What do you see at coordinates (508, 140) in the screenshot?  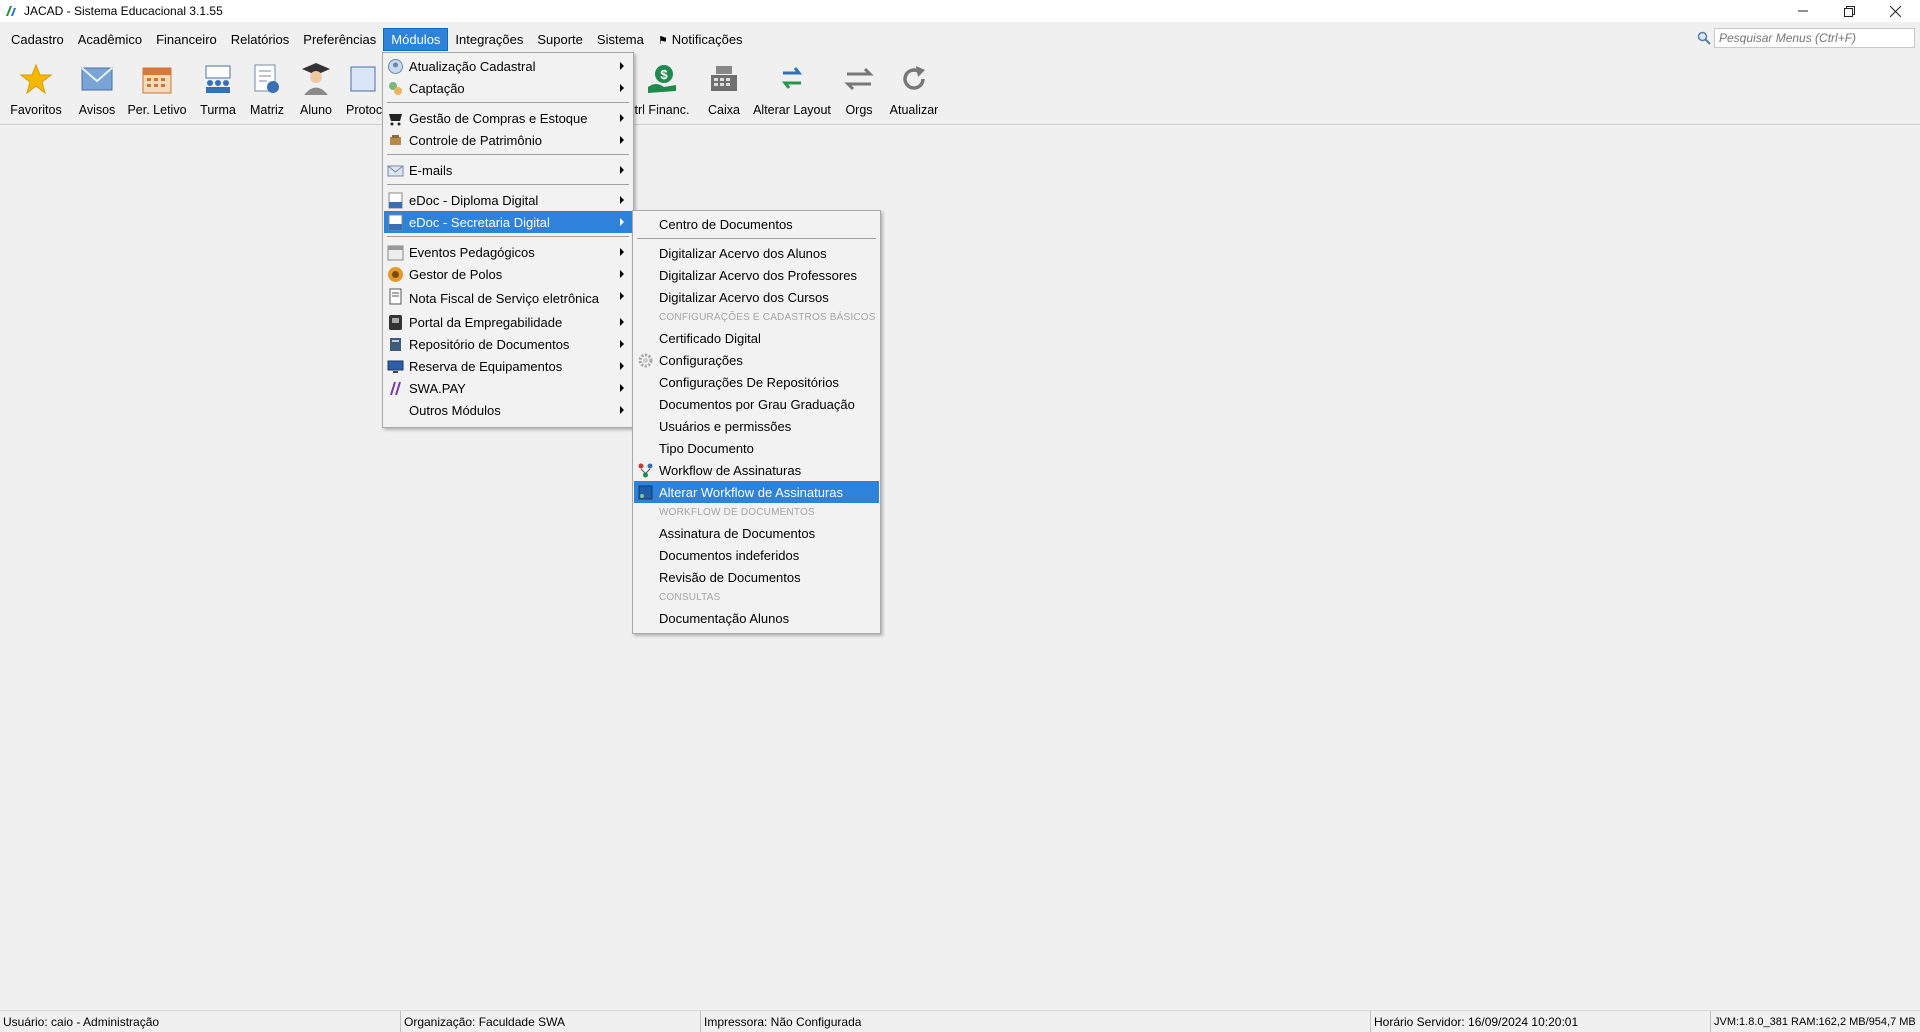 I see `menu-item-controle-patrimonio: Controle de Patrimônio` at bounding box center [508, 140].